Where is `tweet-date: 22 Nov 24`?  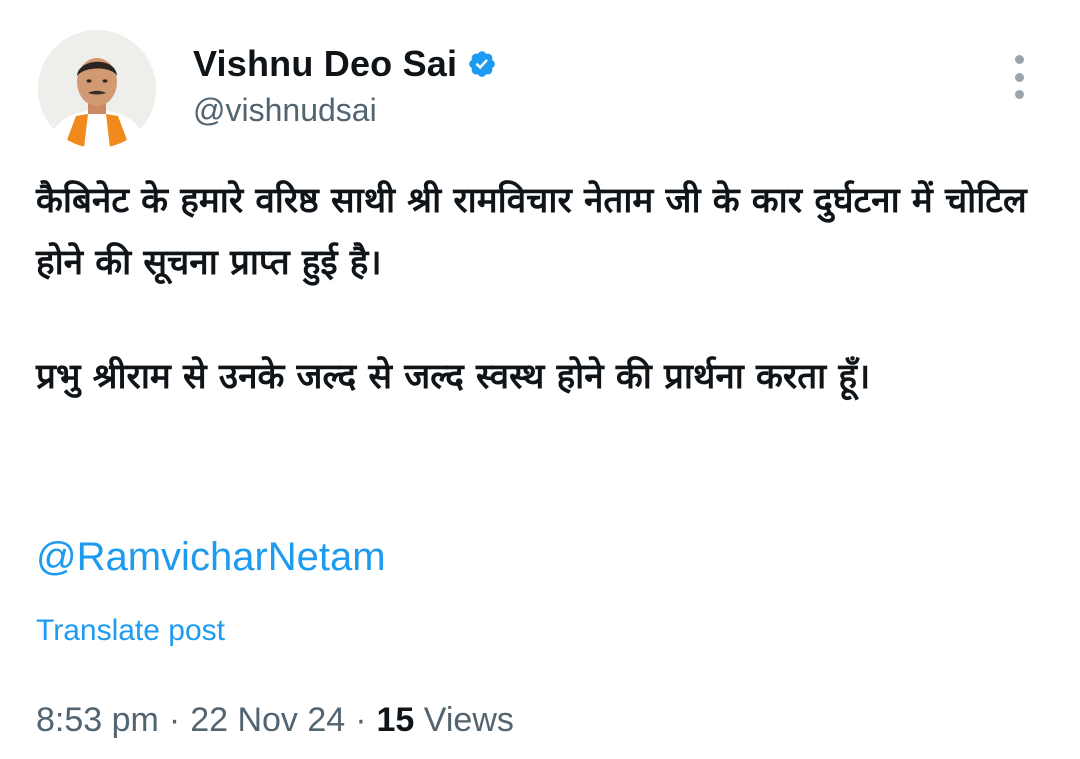
tweet-date: 22 Nov 24 is located at coordinates (267, 720).